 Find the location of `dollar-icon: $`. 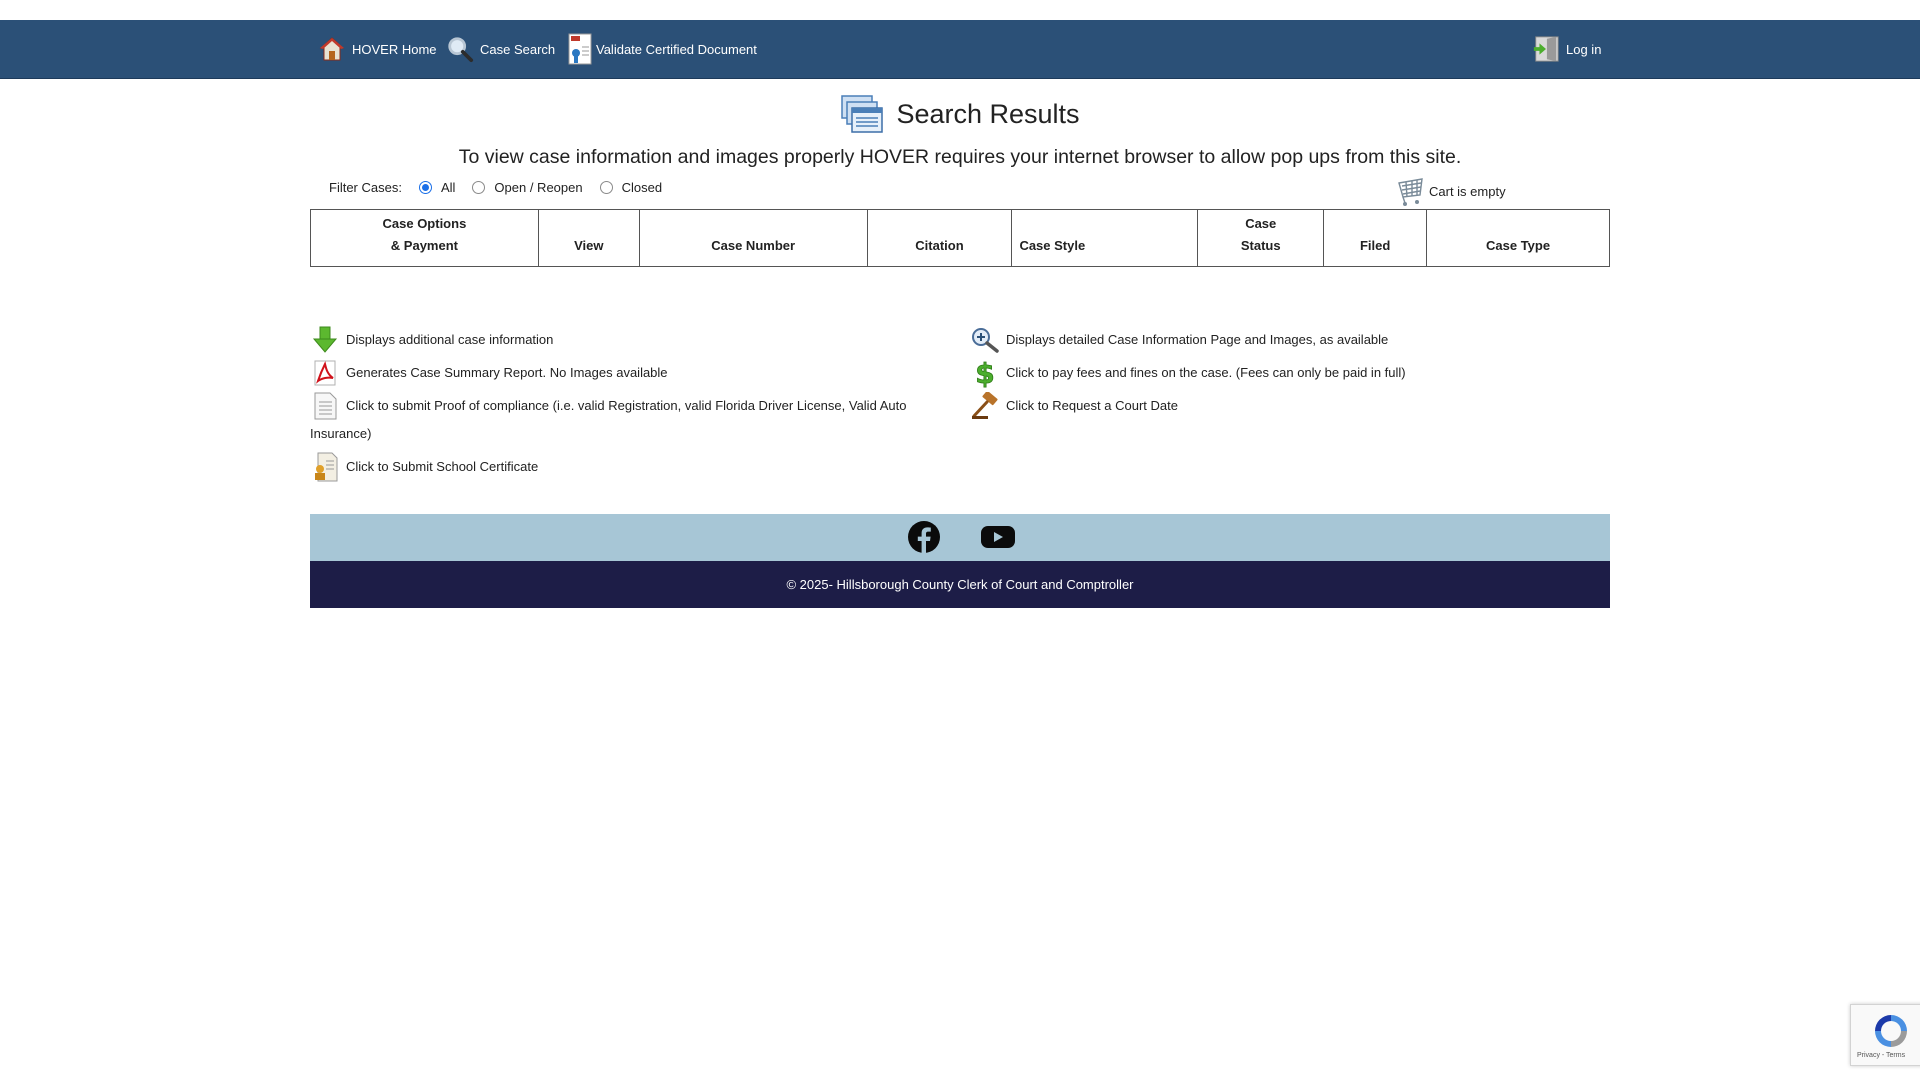

dollar-icon: $ is located at coordinates (985, 373).